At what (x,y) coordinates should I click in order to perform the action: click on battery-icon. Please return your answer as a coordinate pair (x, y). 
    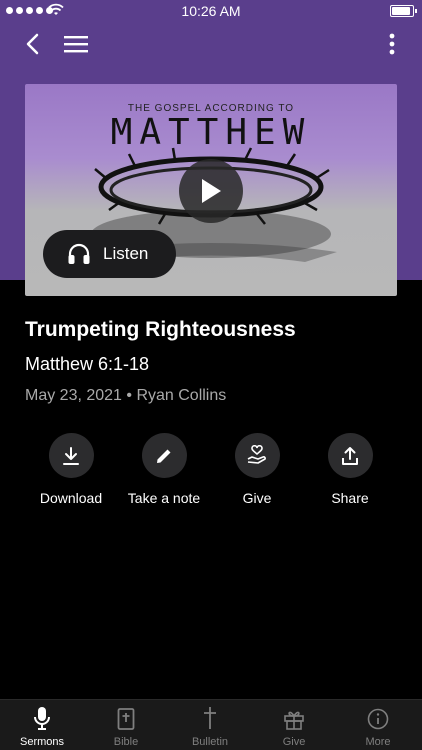
    Looking at the image, I should click on (403, 11).